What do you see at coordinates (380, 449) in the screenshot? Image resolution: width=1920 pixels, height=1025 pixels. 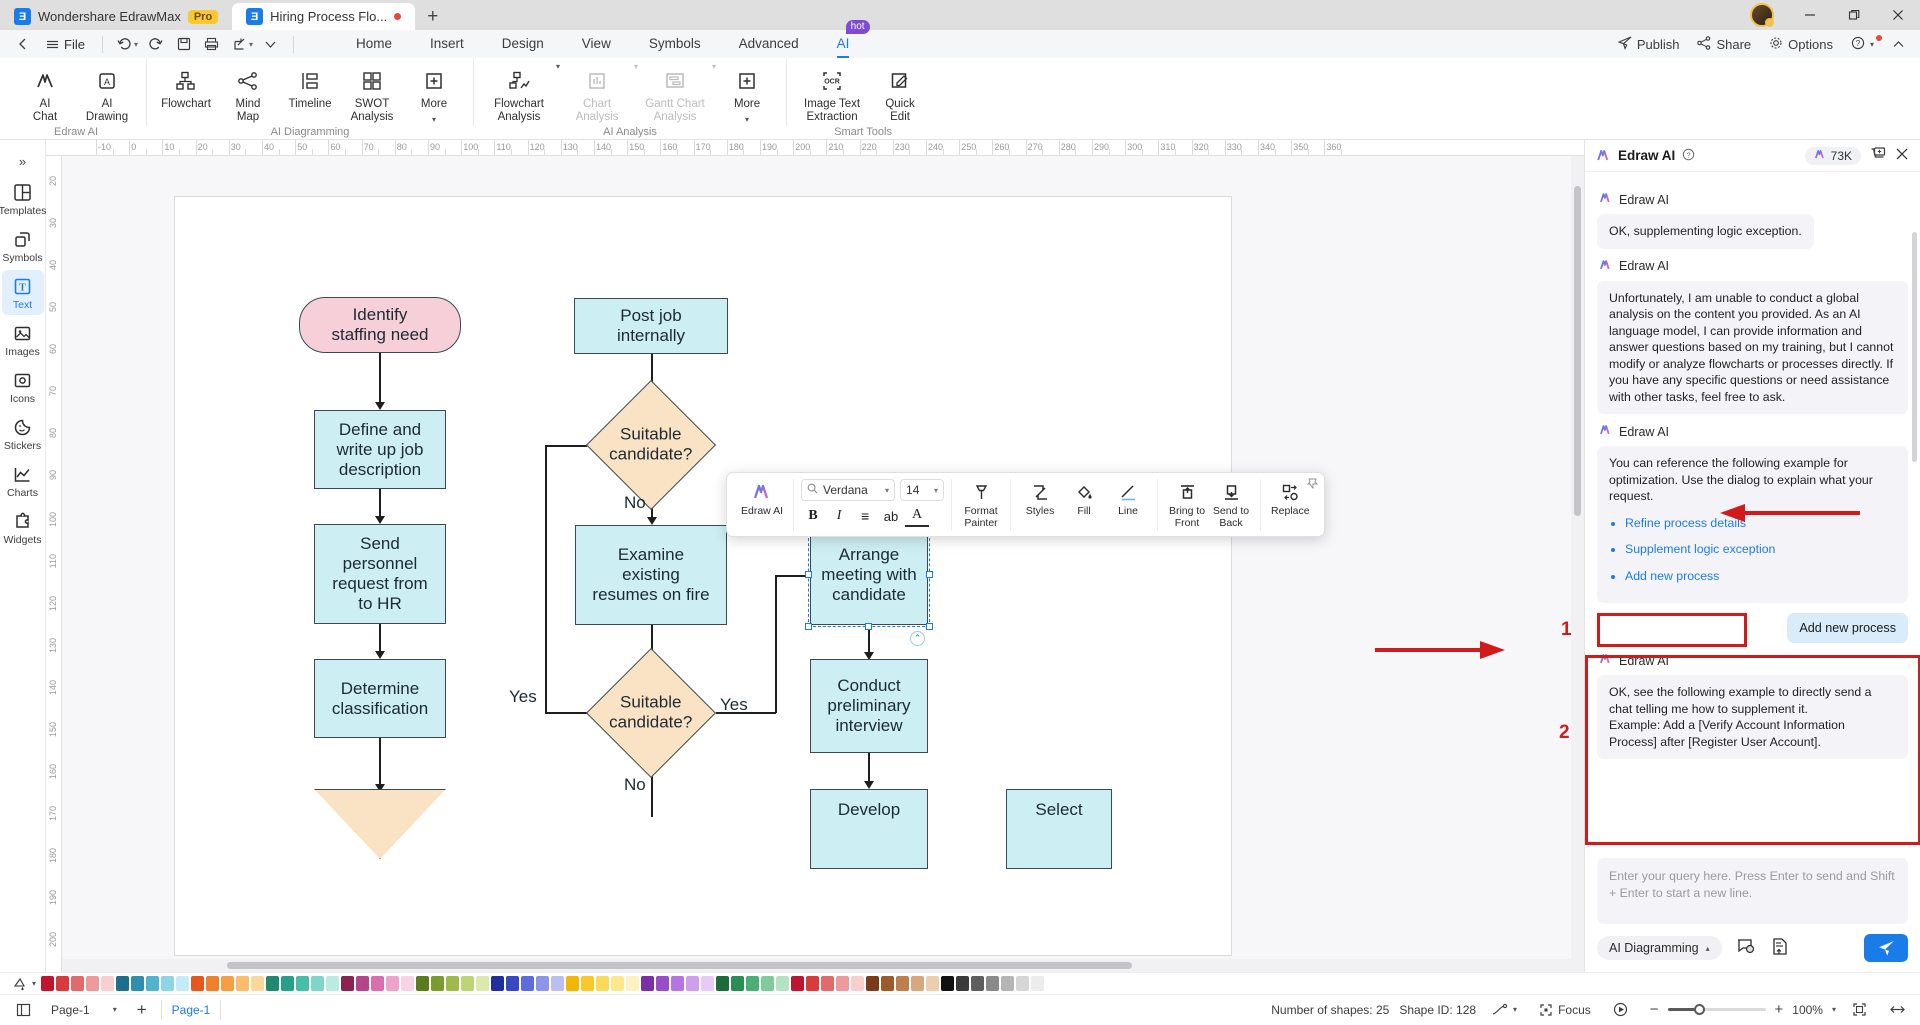 I see `flowchart-shape: Define and write up job description` at bounding box center [380, 449].